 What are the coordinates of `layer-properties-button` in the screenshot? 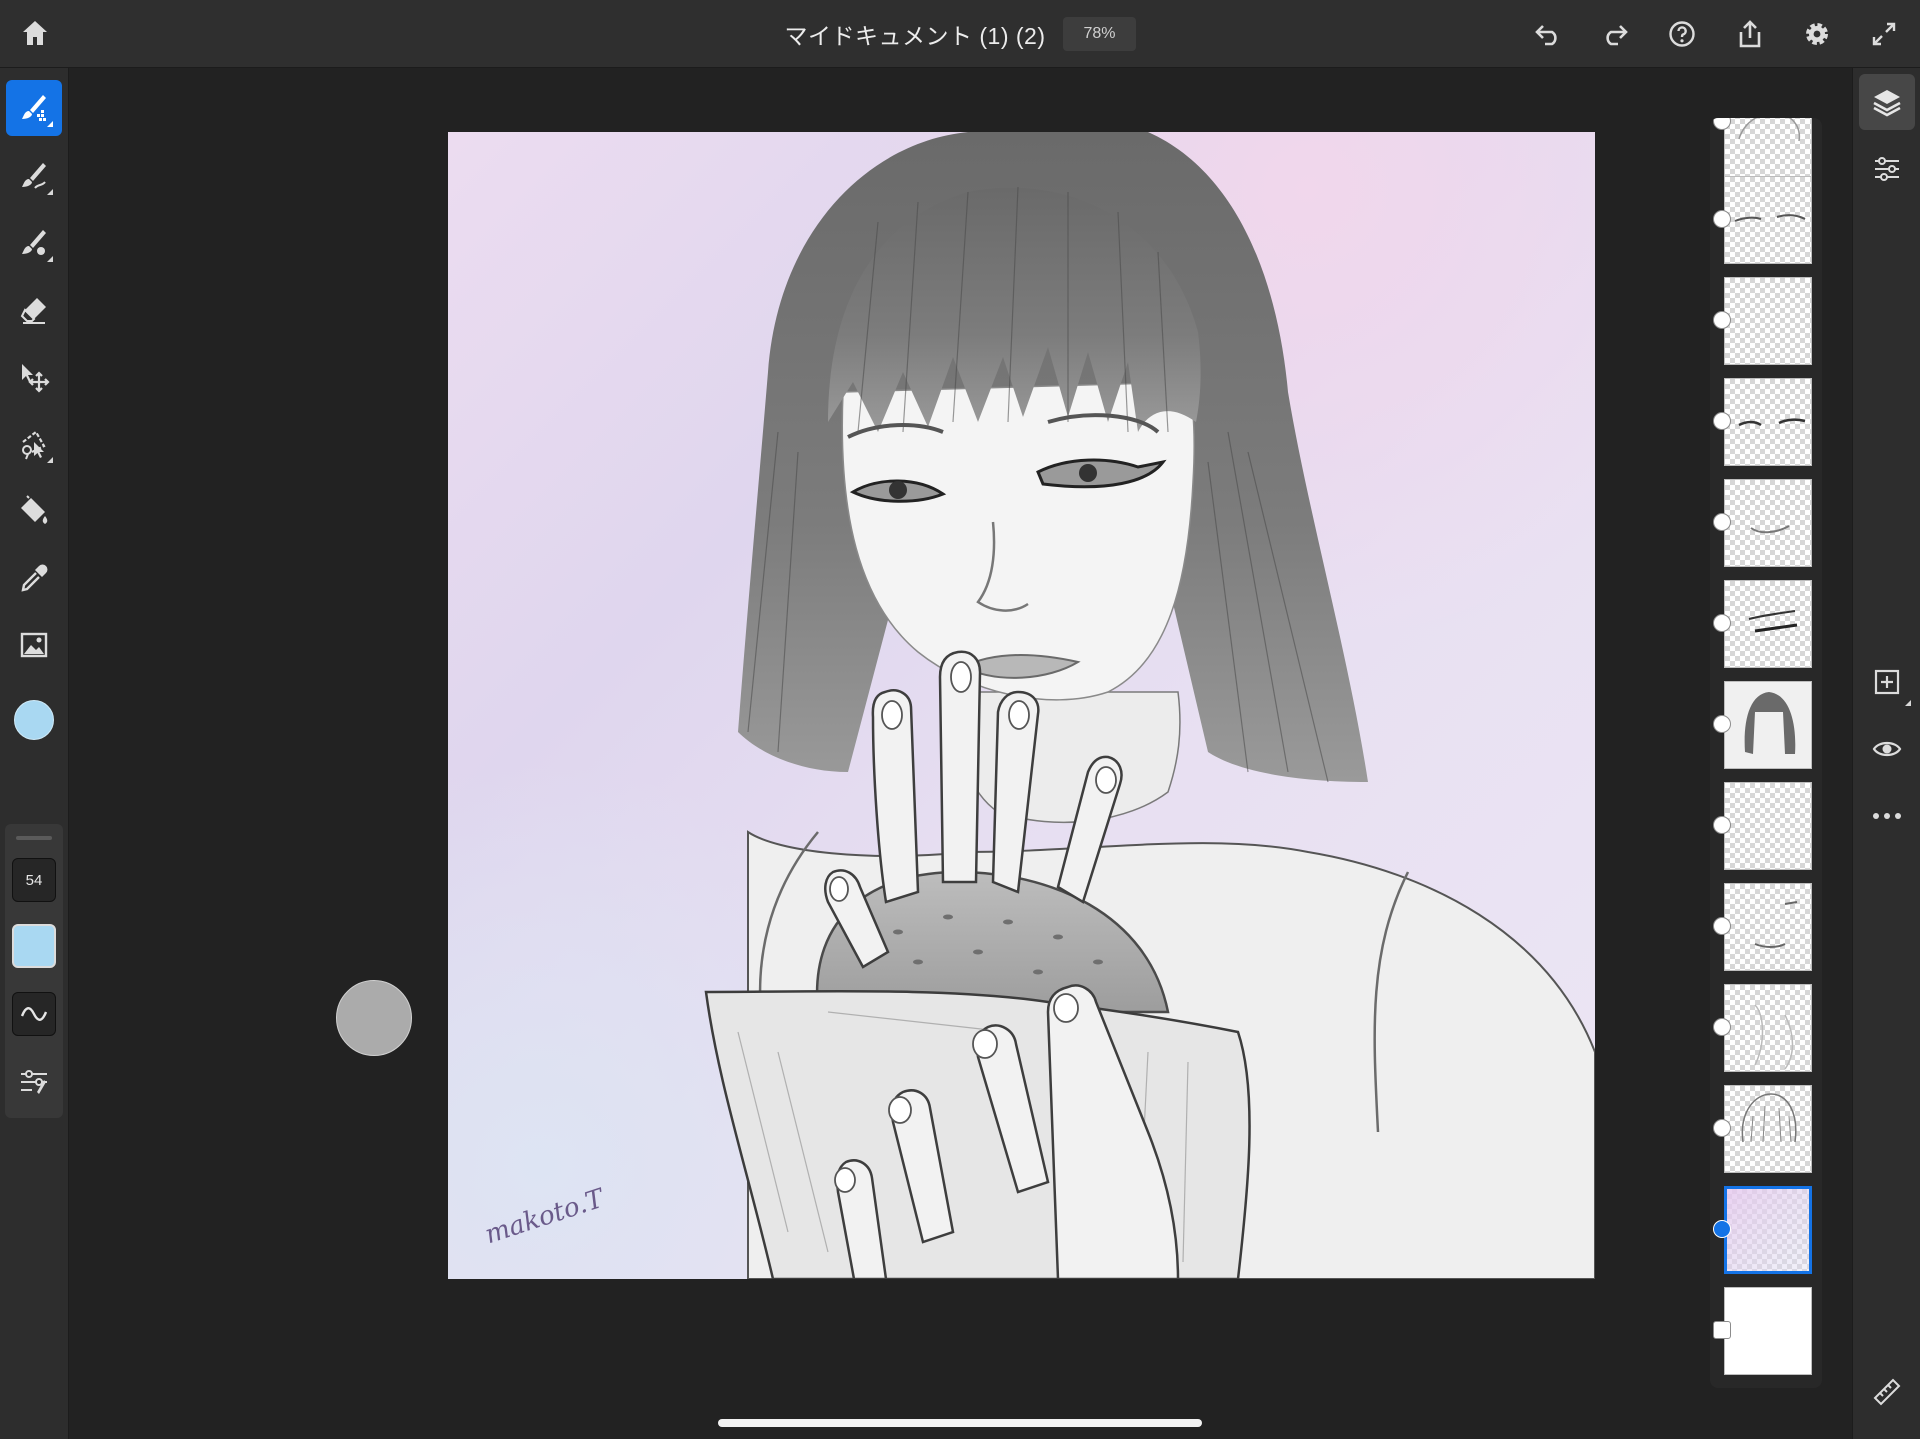 It's located at (1887, 169).